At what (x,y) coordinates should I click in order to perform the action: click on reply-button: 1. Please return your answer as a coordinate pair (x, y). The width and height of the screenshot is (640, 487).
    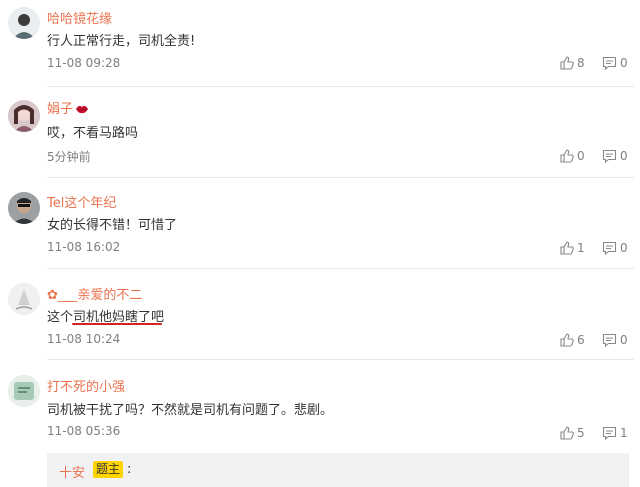
    Looking at the image, I should click on (615, 433).